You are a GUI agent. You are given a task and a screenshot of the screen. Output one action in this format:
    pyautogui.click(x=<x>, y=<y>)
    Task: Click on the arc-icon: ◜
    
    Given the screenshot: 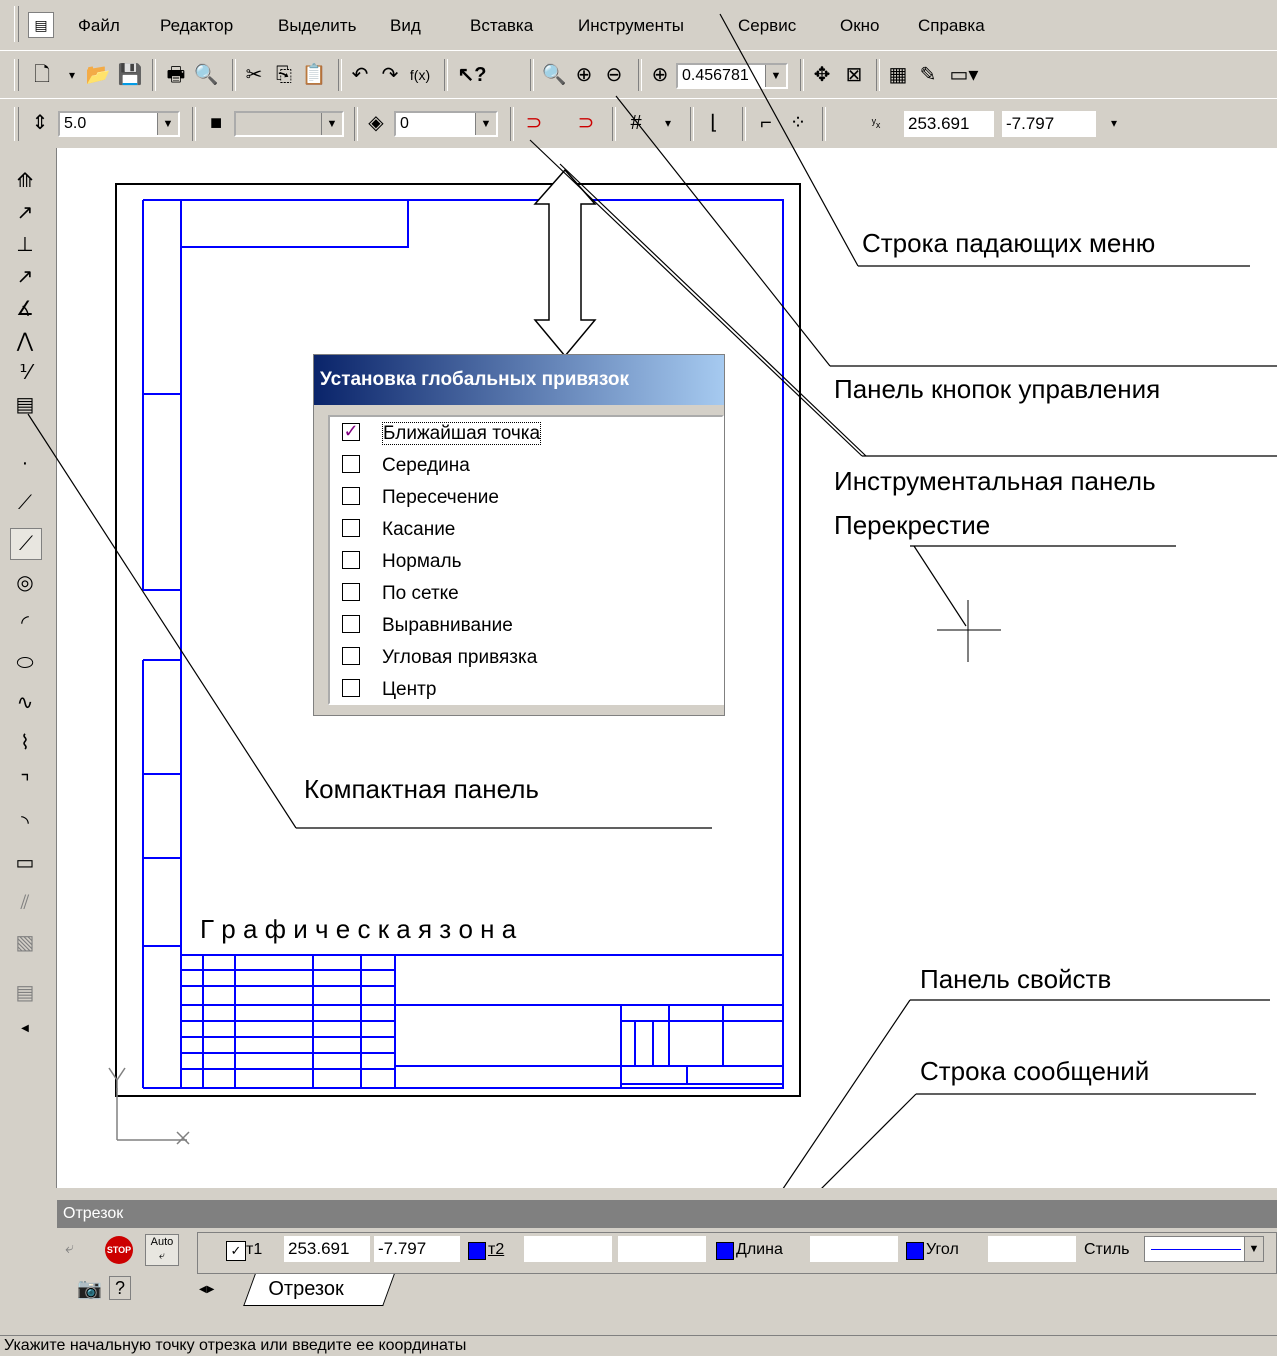 What is the action you would take?
    pyautogui.click(x=25, y=623)
    